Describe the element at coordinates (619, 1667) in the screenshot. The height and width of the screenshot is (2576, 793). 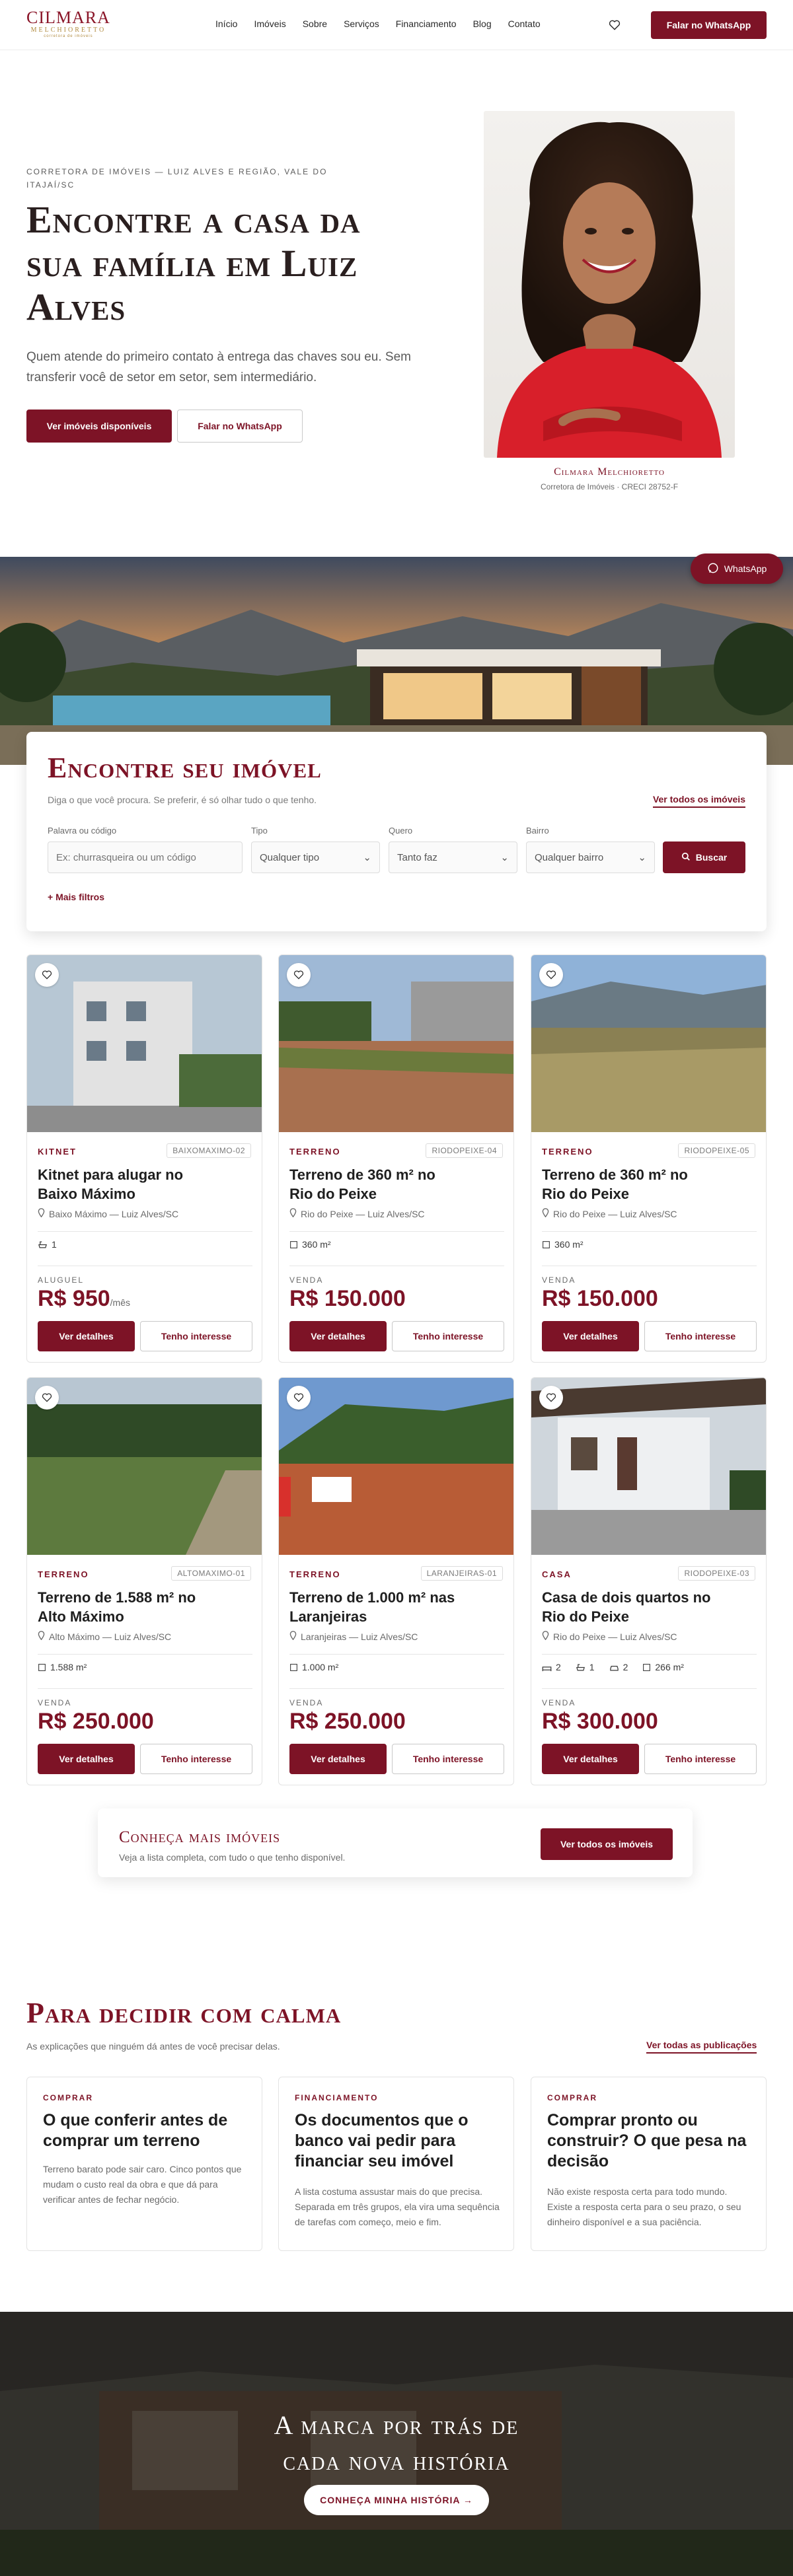
I see `feature-item: 2` at that location.